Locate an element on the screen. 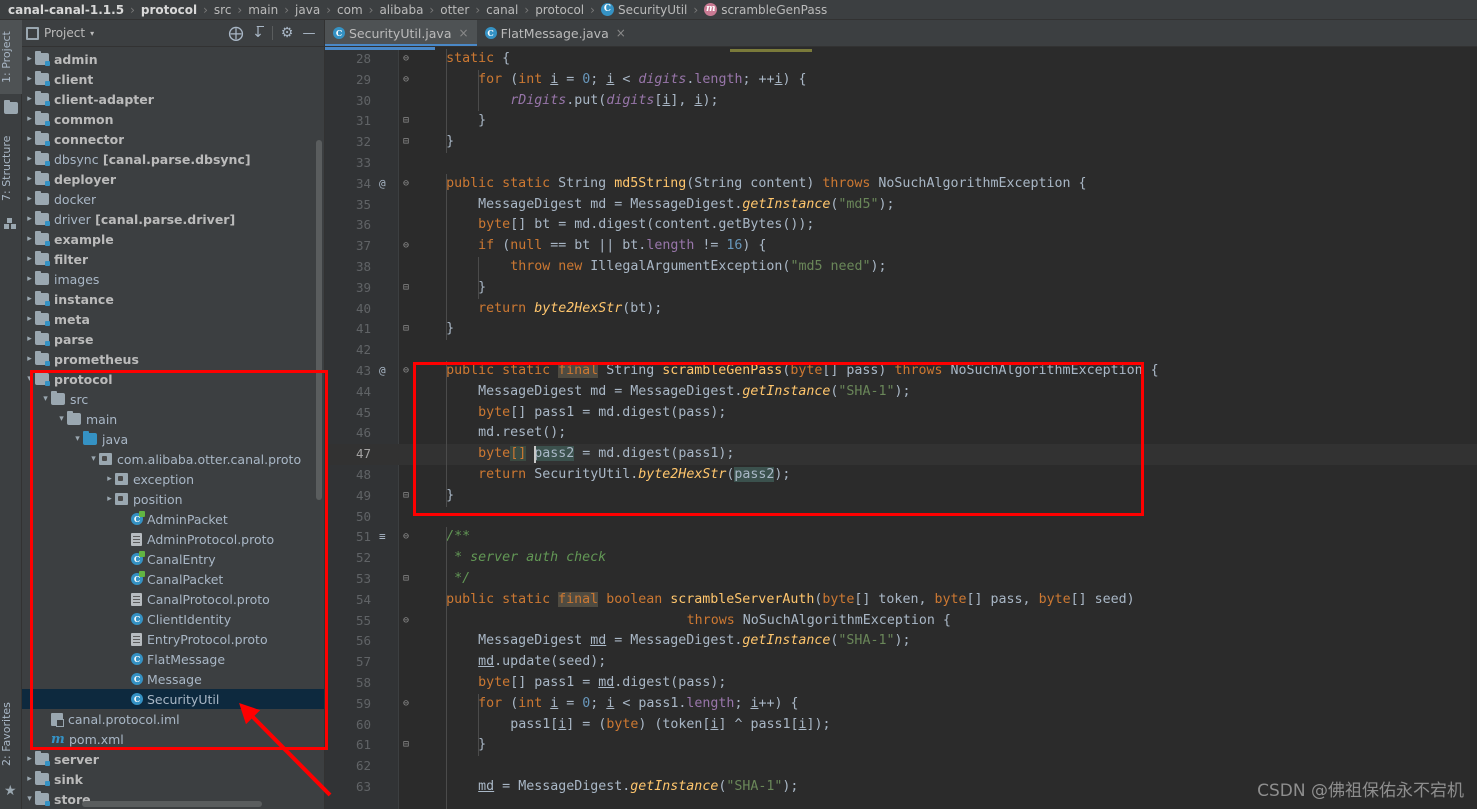  hide-panel-icon: — is located at coordinates (309, 33).